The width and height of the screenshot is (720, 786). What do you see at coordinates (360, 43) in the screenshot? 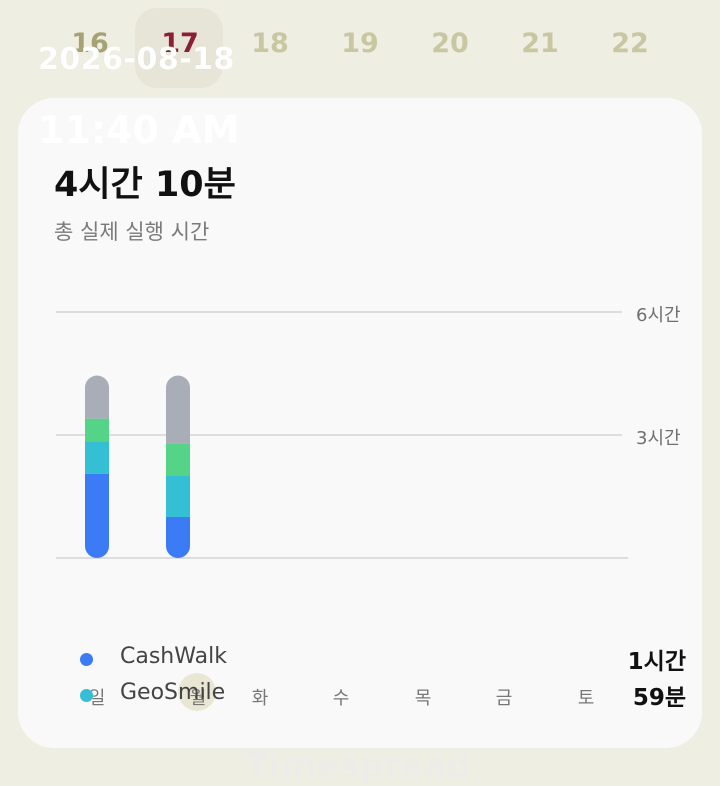
I see `date-19: 19` at bounding box center [360, 43].